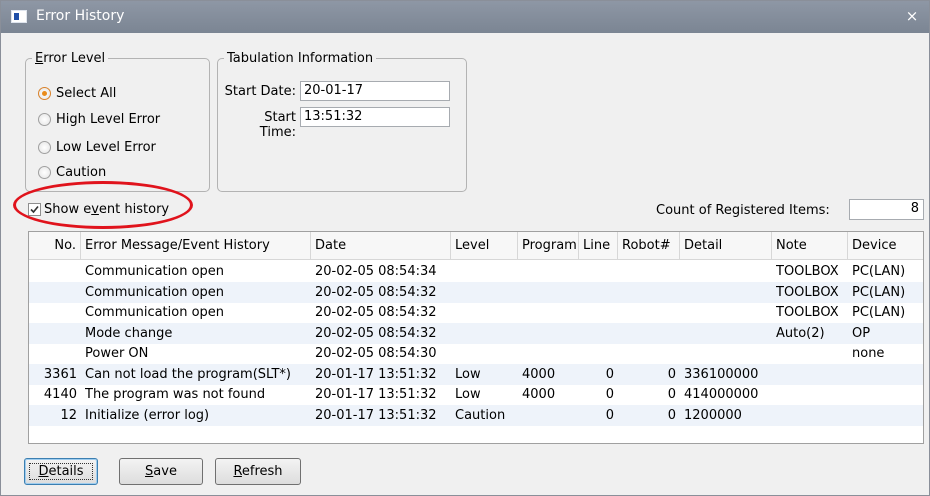 Image resolution: width=930 pixels, height=496 pixels. Describe the element at coordinates (800, 333) in the screenshot. I see `cell-note: Auto(2)` at that location.